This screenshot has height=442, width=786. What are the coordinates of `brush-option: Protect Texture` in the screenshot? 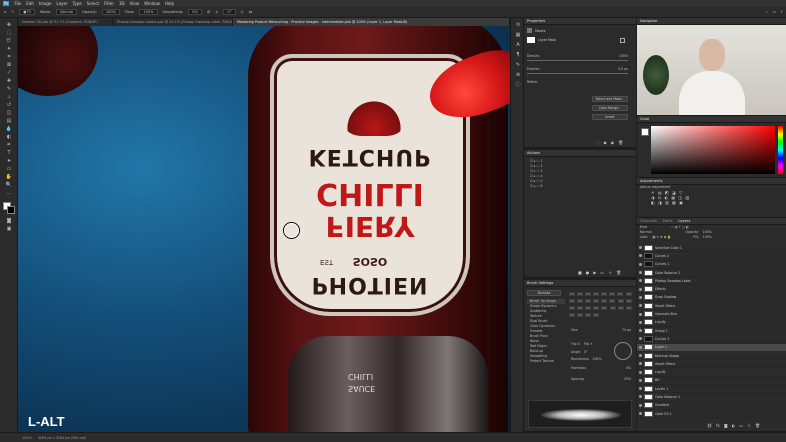 It's located at (546, 361).